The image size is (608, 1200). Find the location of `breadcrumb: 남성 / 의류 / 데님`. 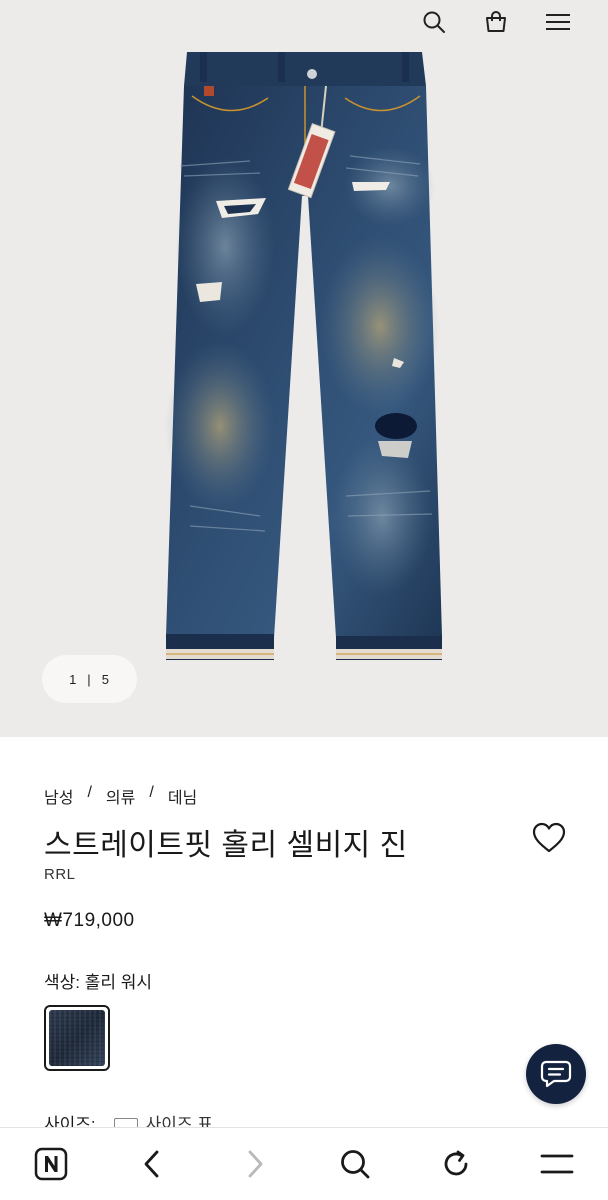

breadcrumb: 남성 / 의류 / 데님 is located at coordinates (120, 796).